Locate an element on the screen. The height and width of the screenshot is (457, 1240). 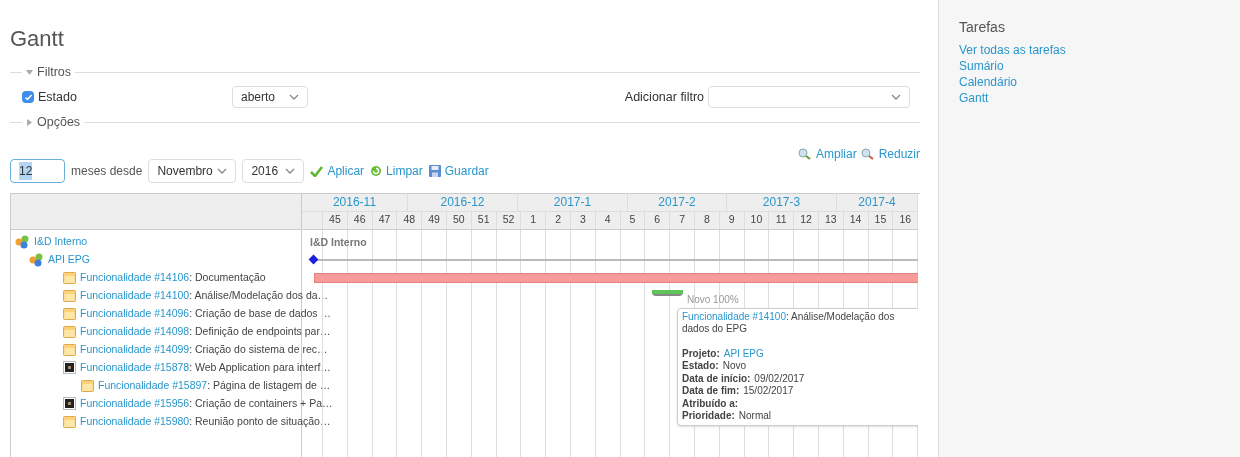
week-header: 15 is located at coordinates (881, 220).